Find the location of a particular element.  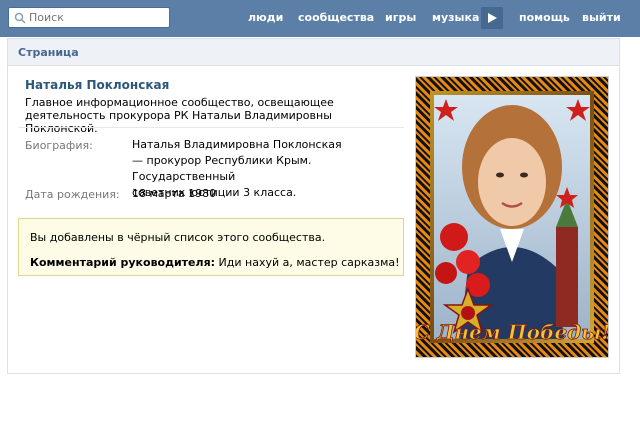

nav-link-people: люди is located at coordinates (265, 17).